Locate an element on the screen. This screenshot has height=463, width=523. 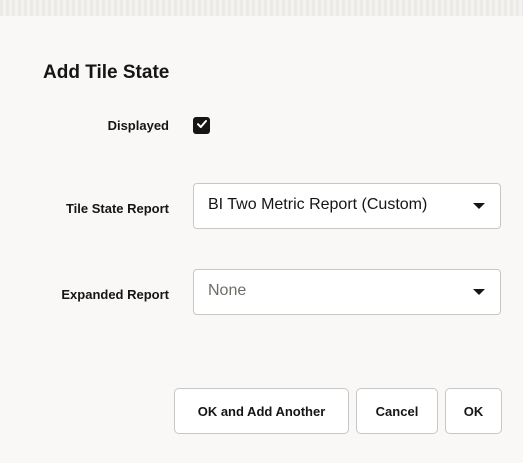
tile-state-report-select: BI Two Metric Report (Custom) is located at coordinates (347, 206).